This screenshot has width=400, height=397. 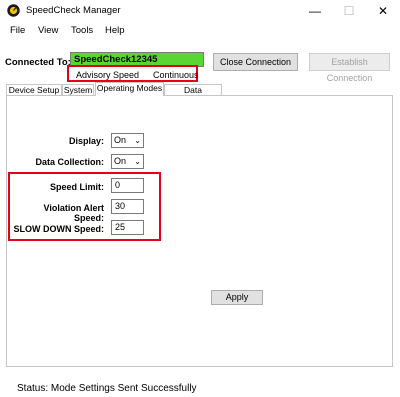 What do you see at coordinates (315, 11) in the screenshot?
I see `minimize-button: —` at bounding box center [315, 11].